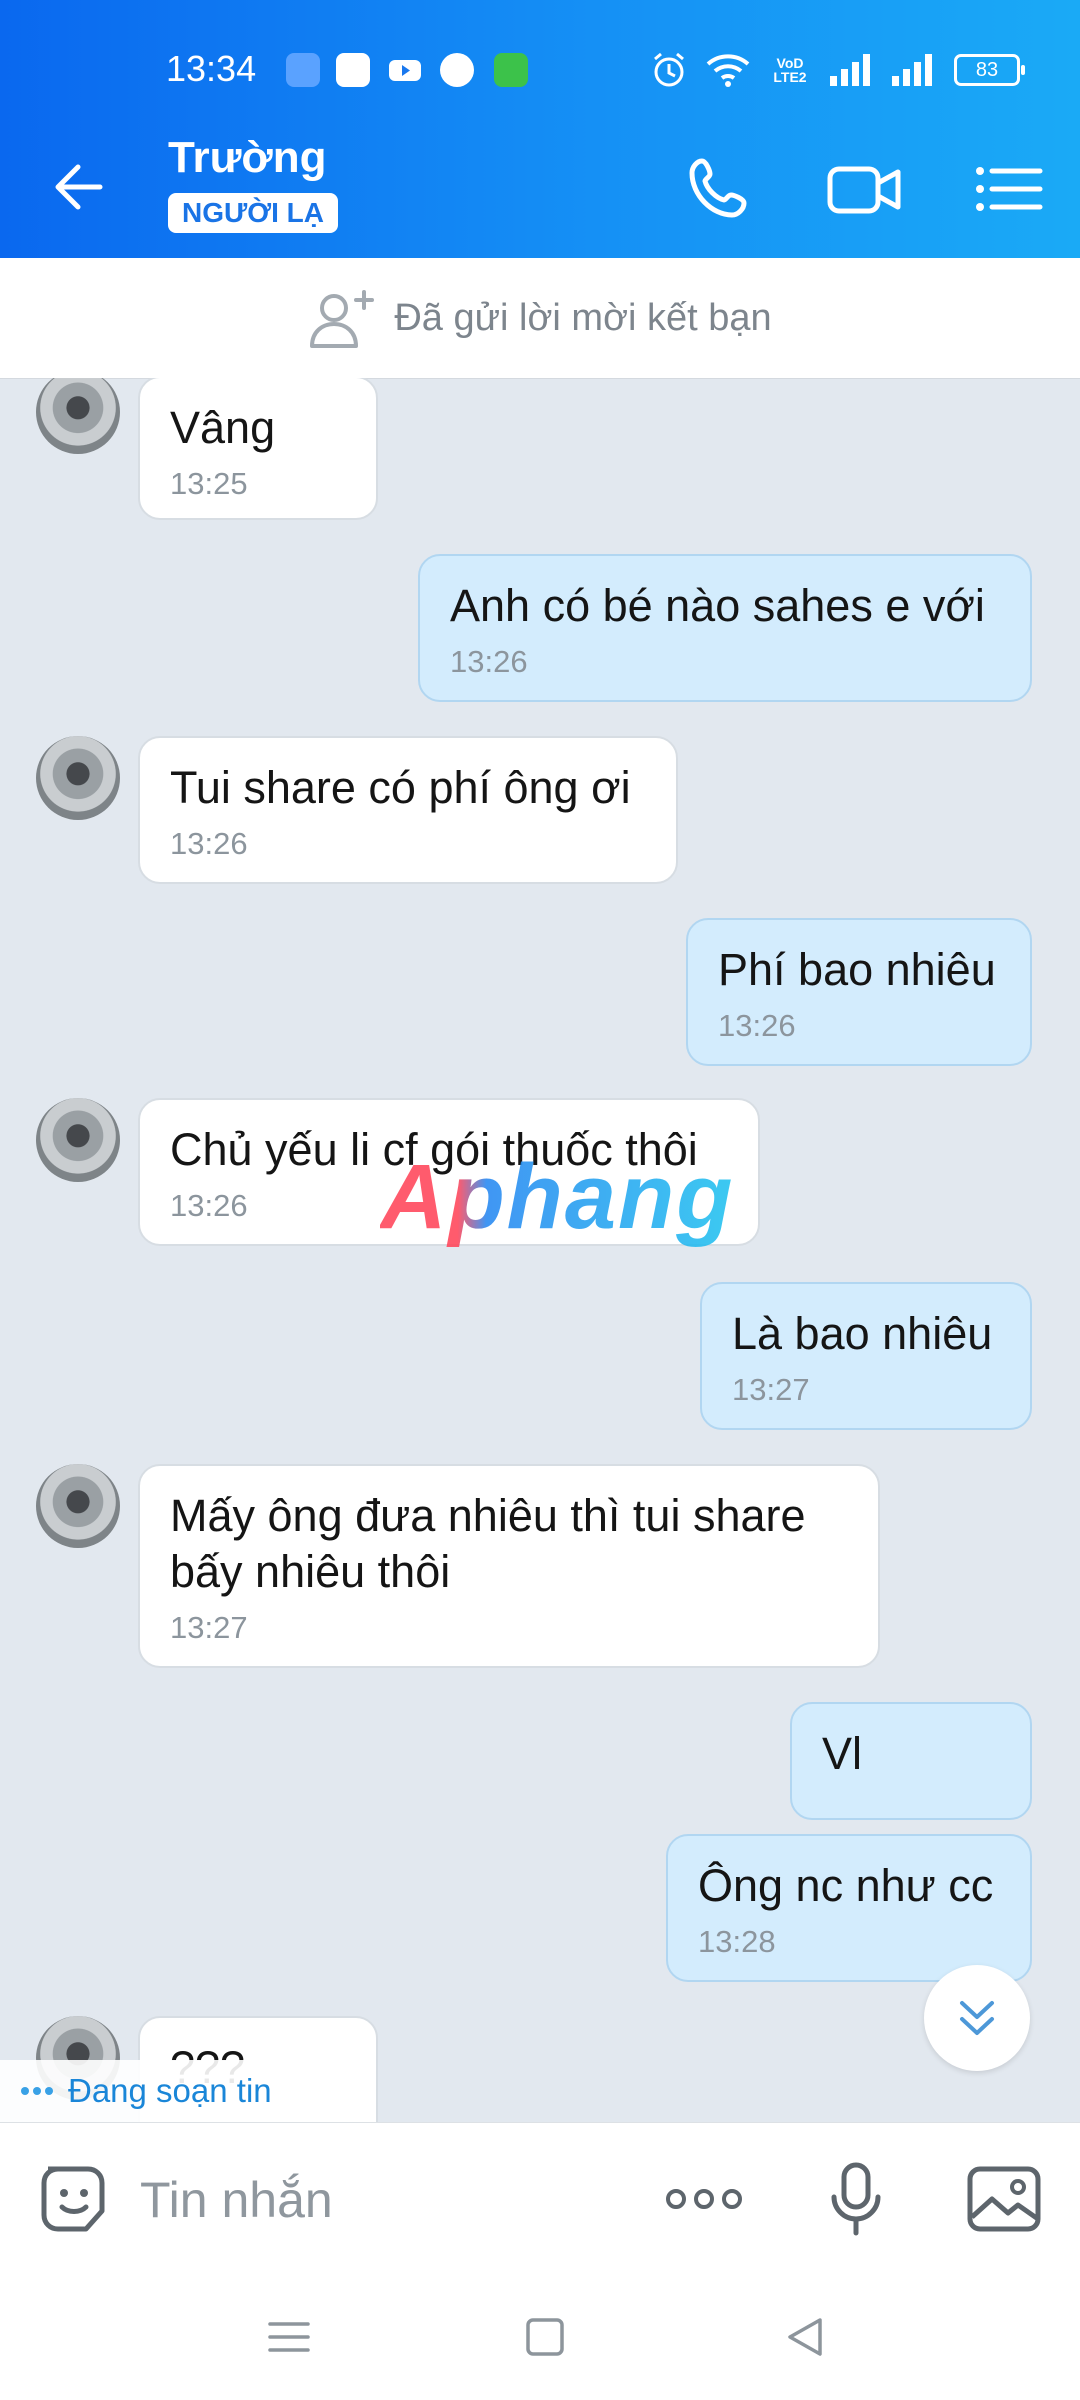 Image resolution: width=1080 pixels, height=2400 pixels. I want to click on stranger-badge: NGƯỜI LẠ, so click(253, 213).